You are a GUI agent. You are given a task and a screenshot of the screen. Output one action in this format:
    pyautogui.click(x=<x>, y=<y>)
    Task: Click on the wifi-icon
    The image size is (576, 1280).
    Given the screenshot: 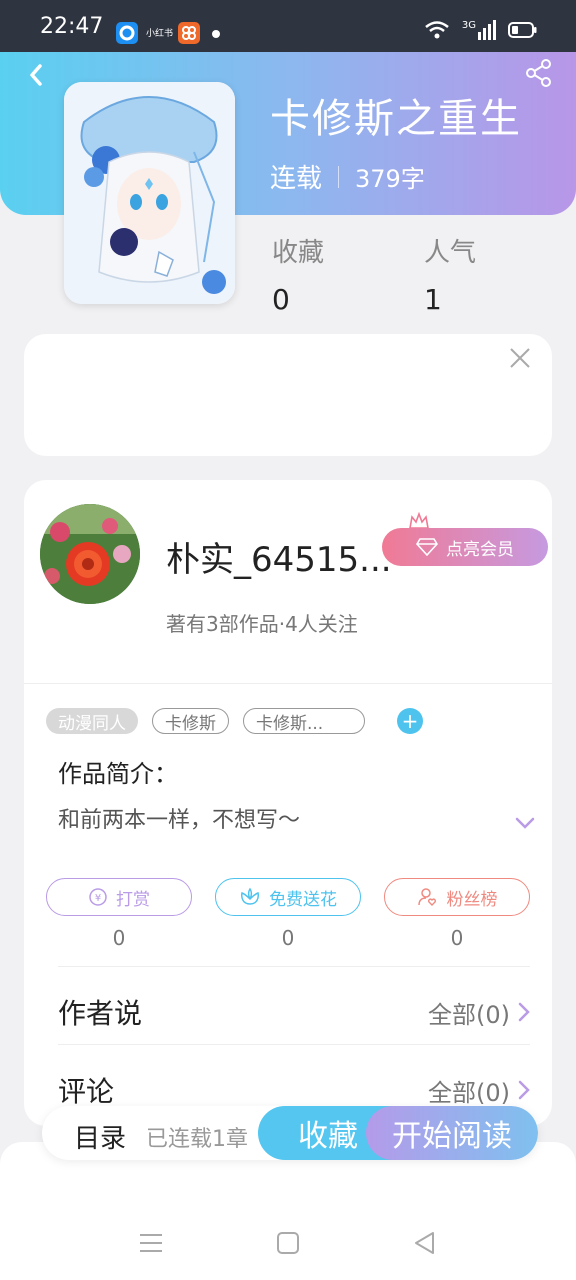 What is the action you would take?
    pyautogui.click(x=437, y=30)
    